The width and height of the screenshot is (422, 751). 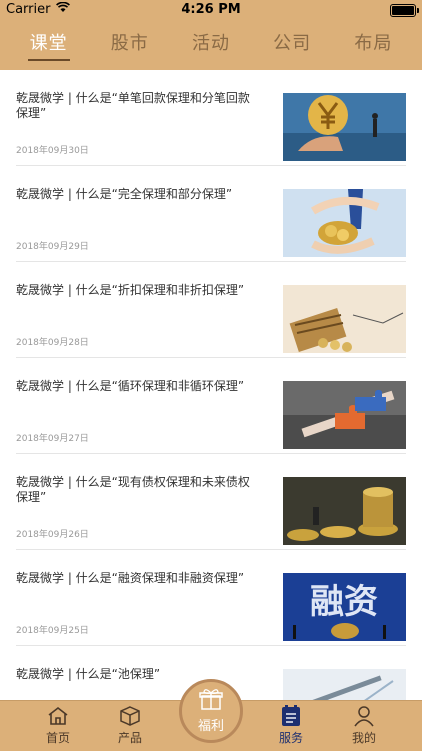 I want to click on tab-mine-label: 我的, so click(x=363, y=738).